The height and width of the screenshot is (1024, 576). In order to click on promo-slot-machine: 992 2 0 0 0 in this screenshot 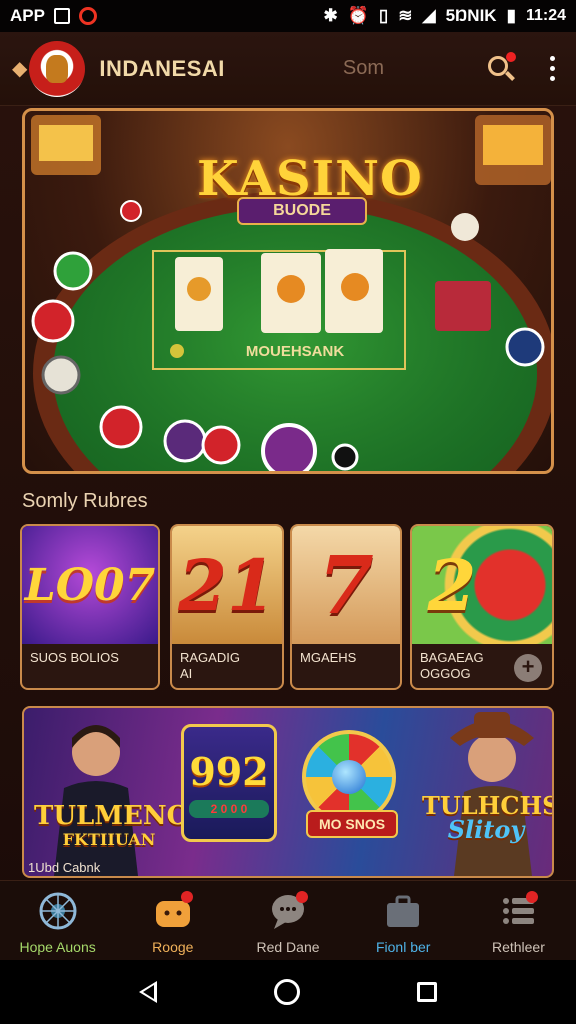, I will do `click(229, 783)`.